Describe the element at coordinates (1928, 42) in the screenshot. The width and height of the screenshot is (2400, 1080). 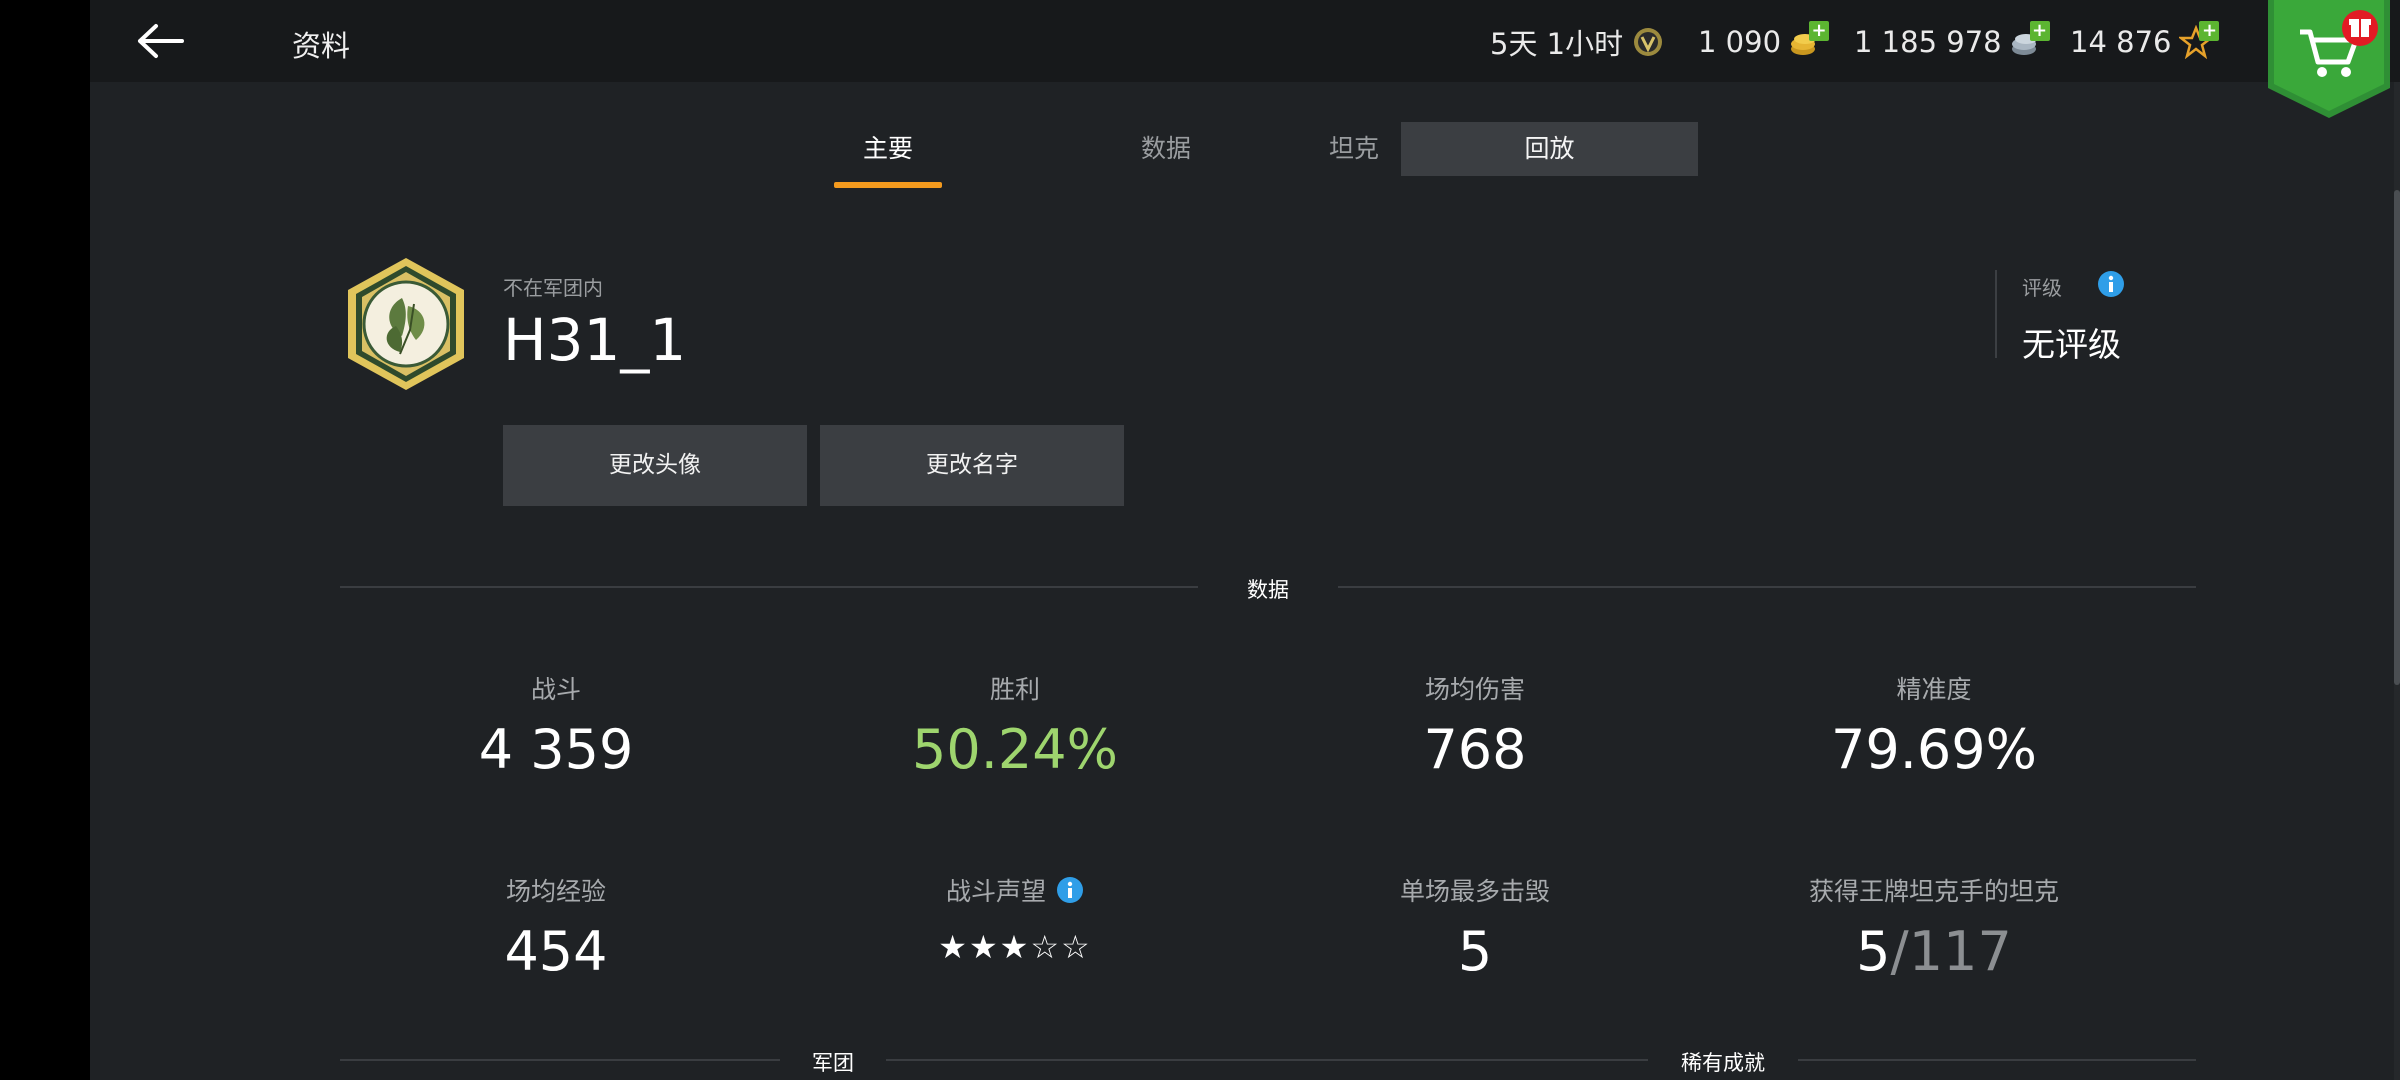
I see `credits-value: 1 185 978` at that location.